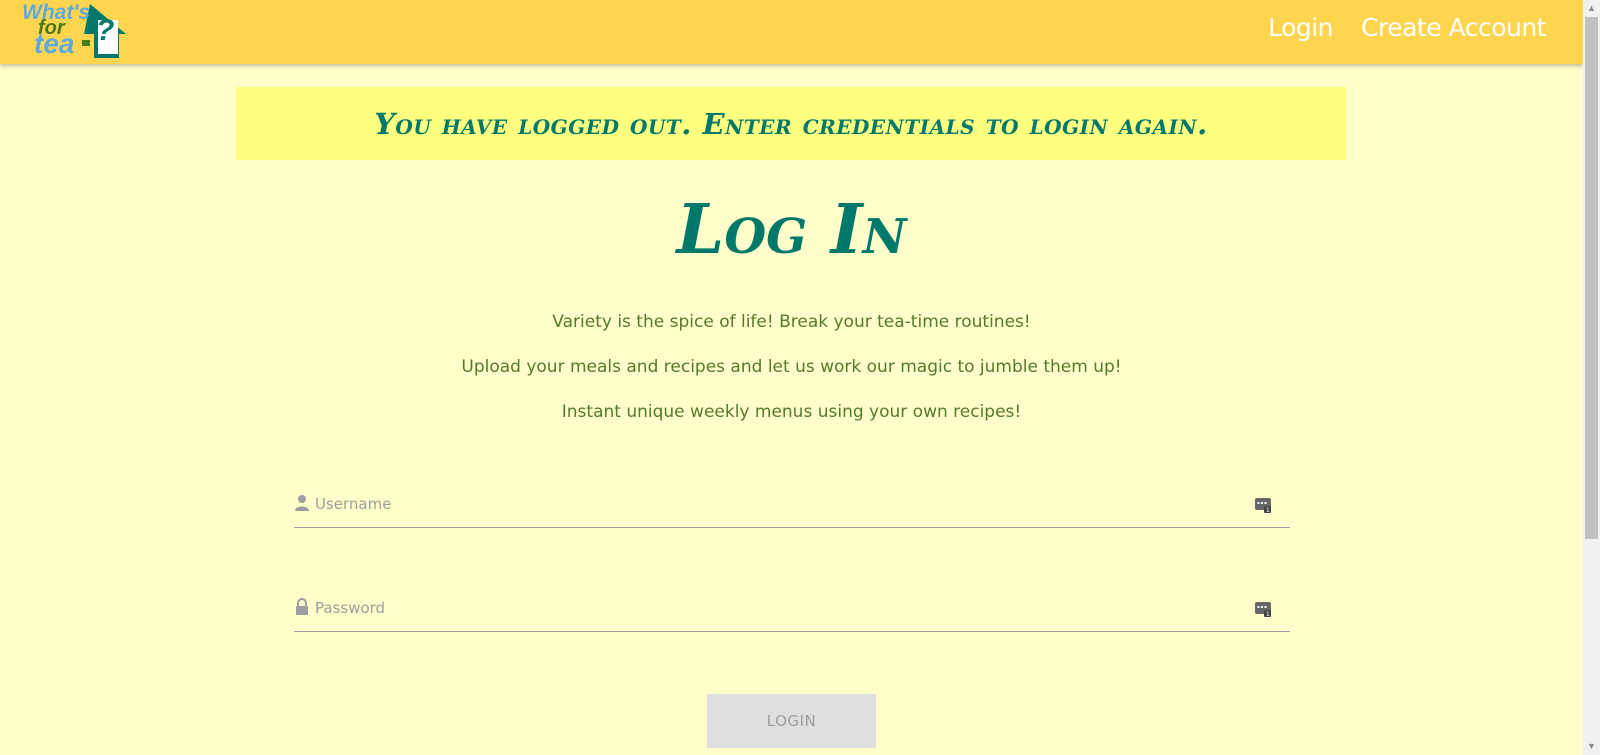 This screenshot has width=1600, height=755. What do you see at coordinates (302, 606) in the screenshot?
I see `lock-icon` at bounding box center [302, 606].